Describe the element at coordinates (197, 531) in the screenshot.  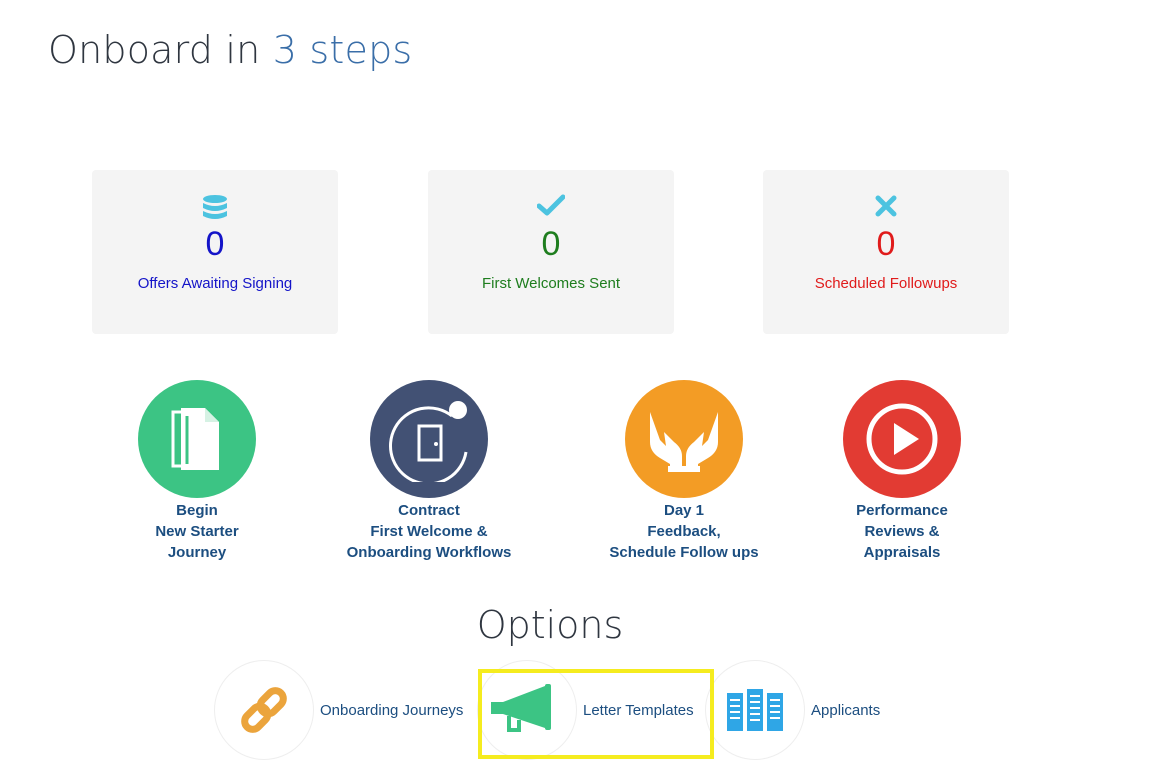
I see `step-label: Begin New Starter Journey` at that location.